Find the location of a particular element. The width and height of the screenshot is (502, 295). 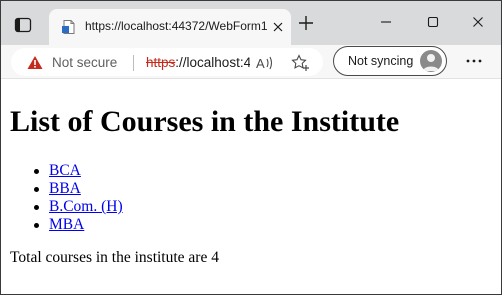

tab-active: https://localhost:44372/WebForm1.aspx is located at coordinates (170, 27).